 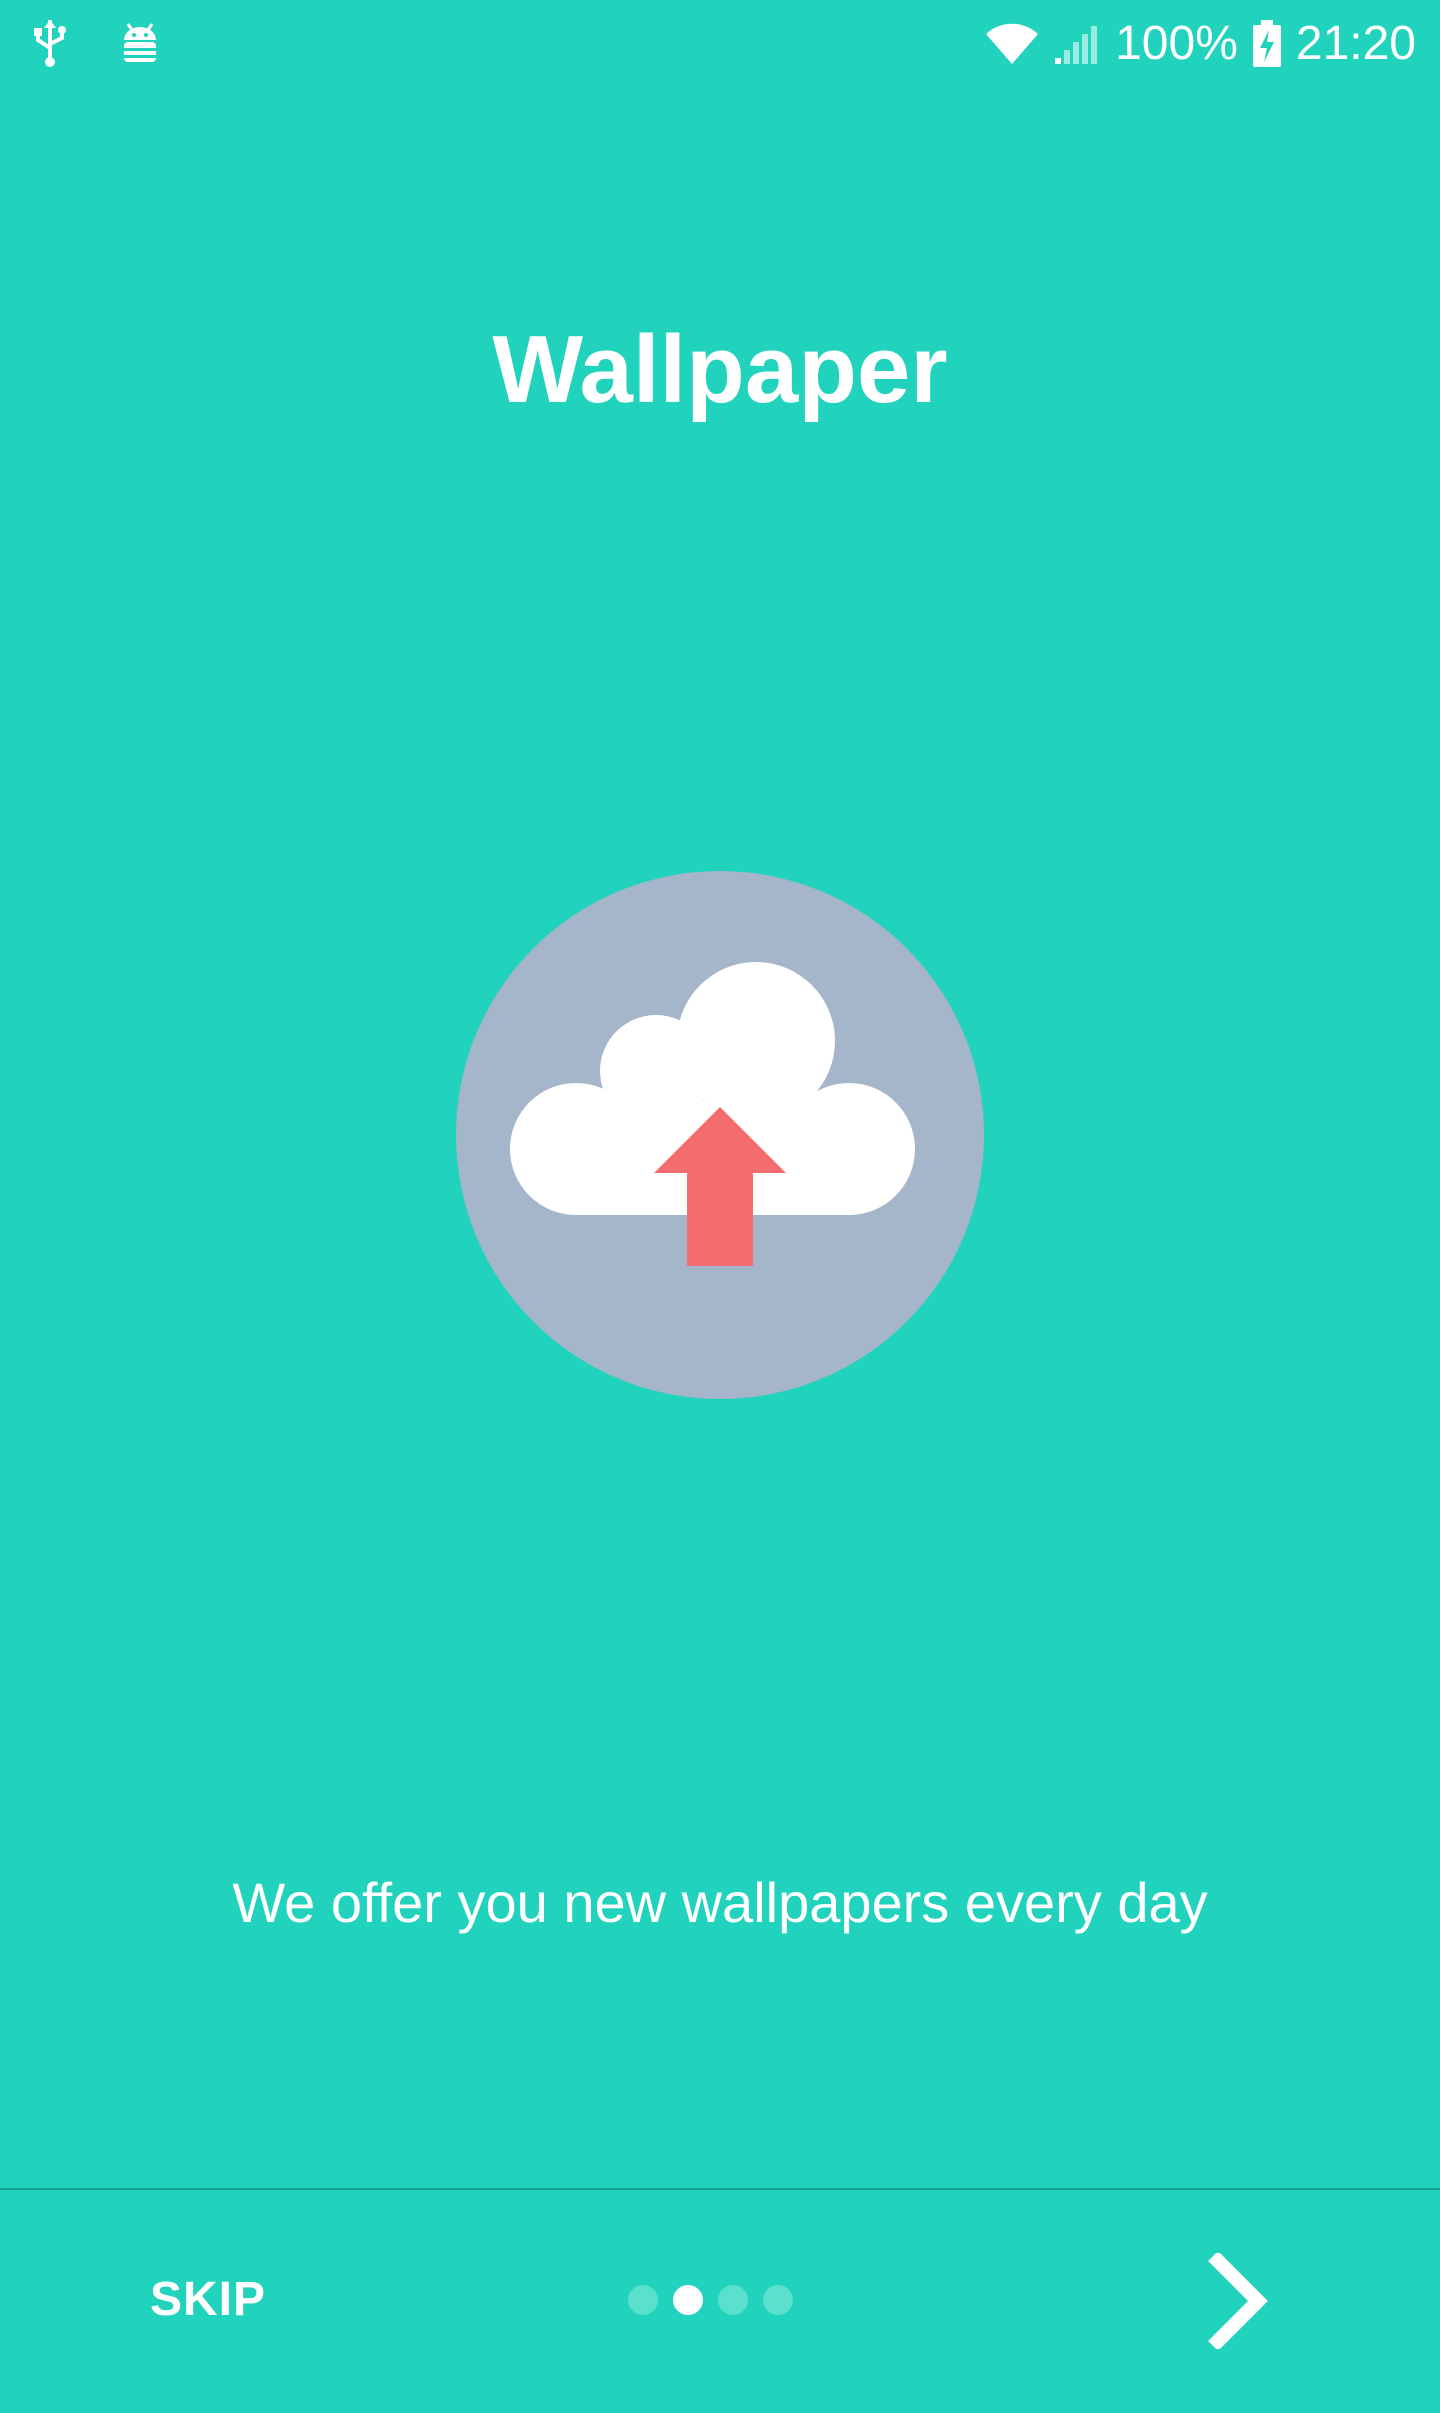 What do you see at coordinates (720, 1135) in the screenshot?
I see `cloud-upload-icon` at bounding box center [720, 1135].